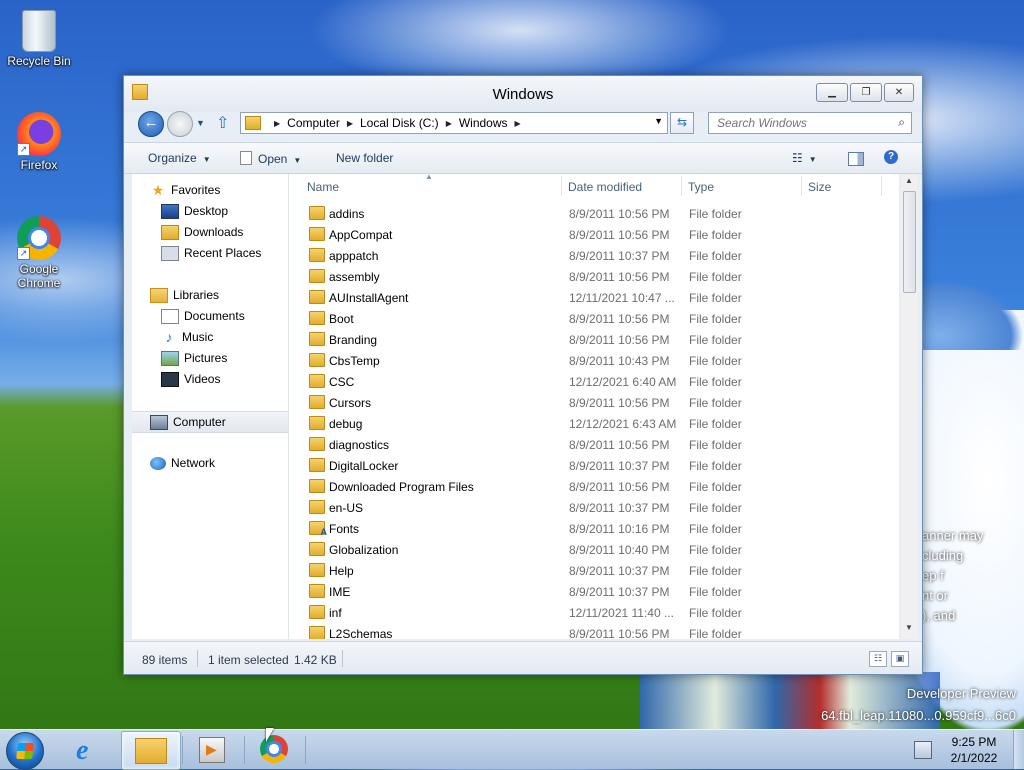  Describe the element at coordinates (584, 507) in the screenshot. I see `file-row: en-US 8/9/2011 10:37 PM File folder` at that location.